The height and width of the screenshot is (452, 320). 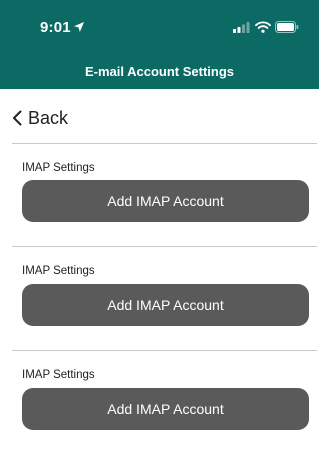 What do you see at coordinates (55, 27) in the screenshot?
I see `status-time: 9:01` at bounding box center [55, 27].